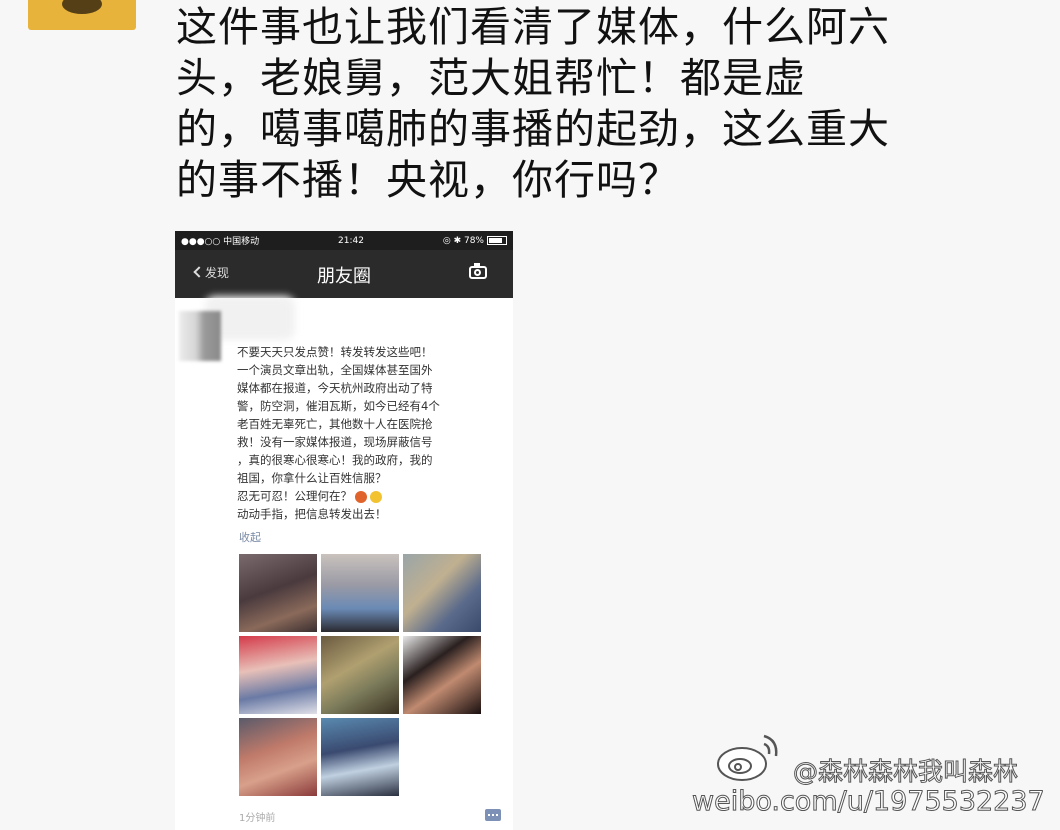 The width and height of the screenshot is (1060, 830). I want to click on avatar-image, so click(82, 7).